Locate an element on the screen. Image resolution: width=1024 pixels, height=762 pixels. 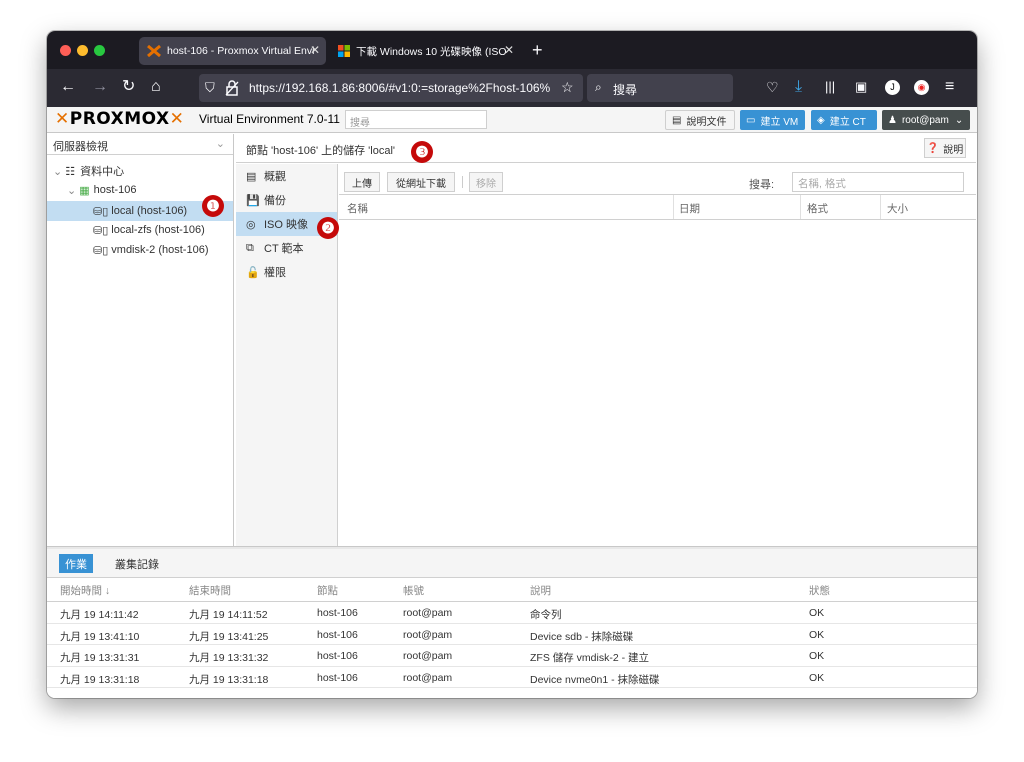
header-search-input: 搜尋 is located at coordinates (416, 119).